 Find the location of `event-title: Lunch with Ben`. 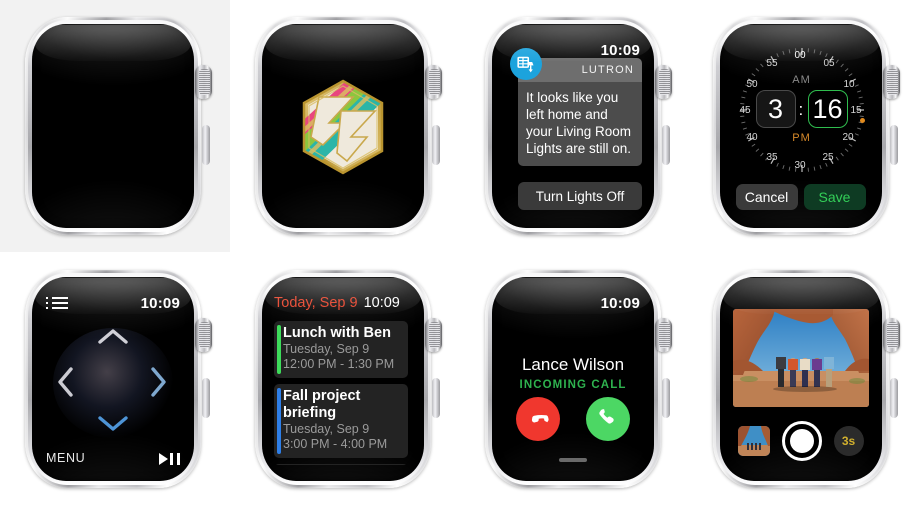

event-title: Lunch with Ben is located at coordinates (337, 332).